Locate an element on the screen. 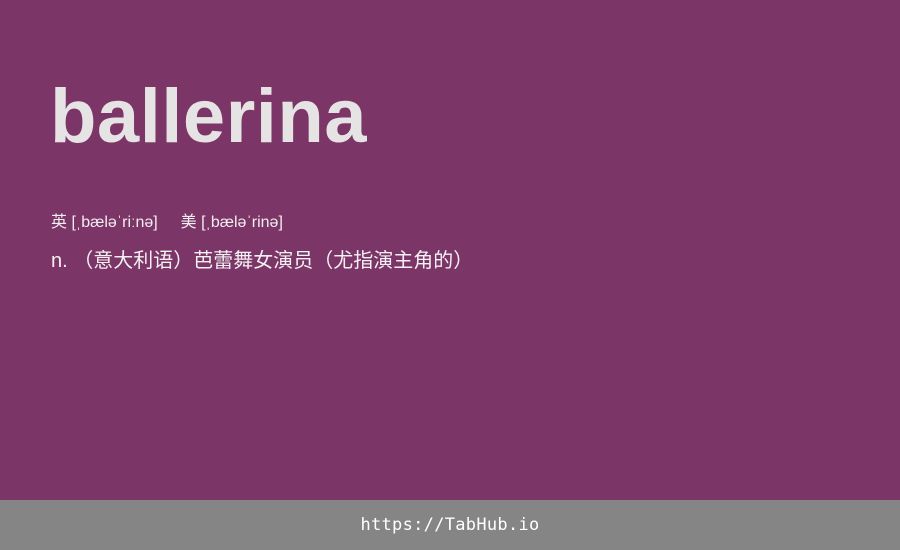 This screenshot has height=550, width=900. phonetics-line: 英 [ˌbæləˈriːnə] 美 [ˌbæləˈrinə] is located at coordinates (167, 223).